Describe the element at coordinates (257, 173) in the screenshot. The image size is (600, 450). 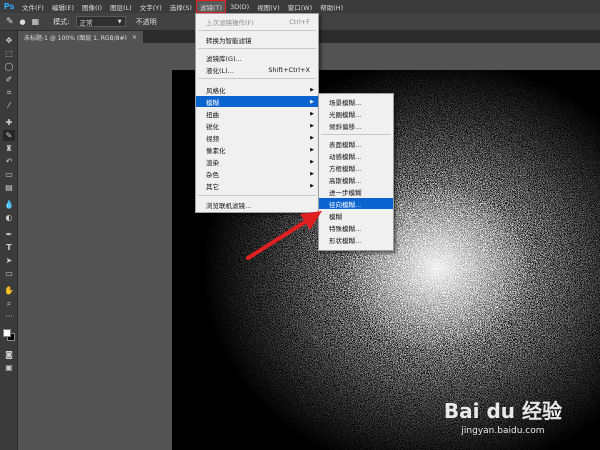
I see `menu-noise: 杂色 ▶` at that location.